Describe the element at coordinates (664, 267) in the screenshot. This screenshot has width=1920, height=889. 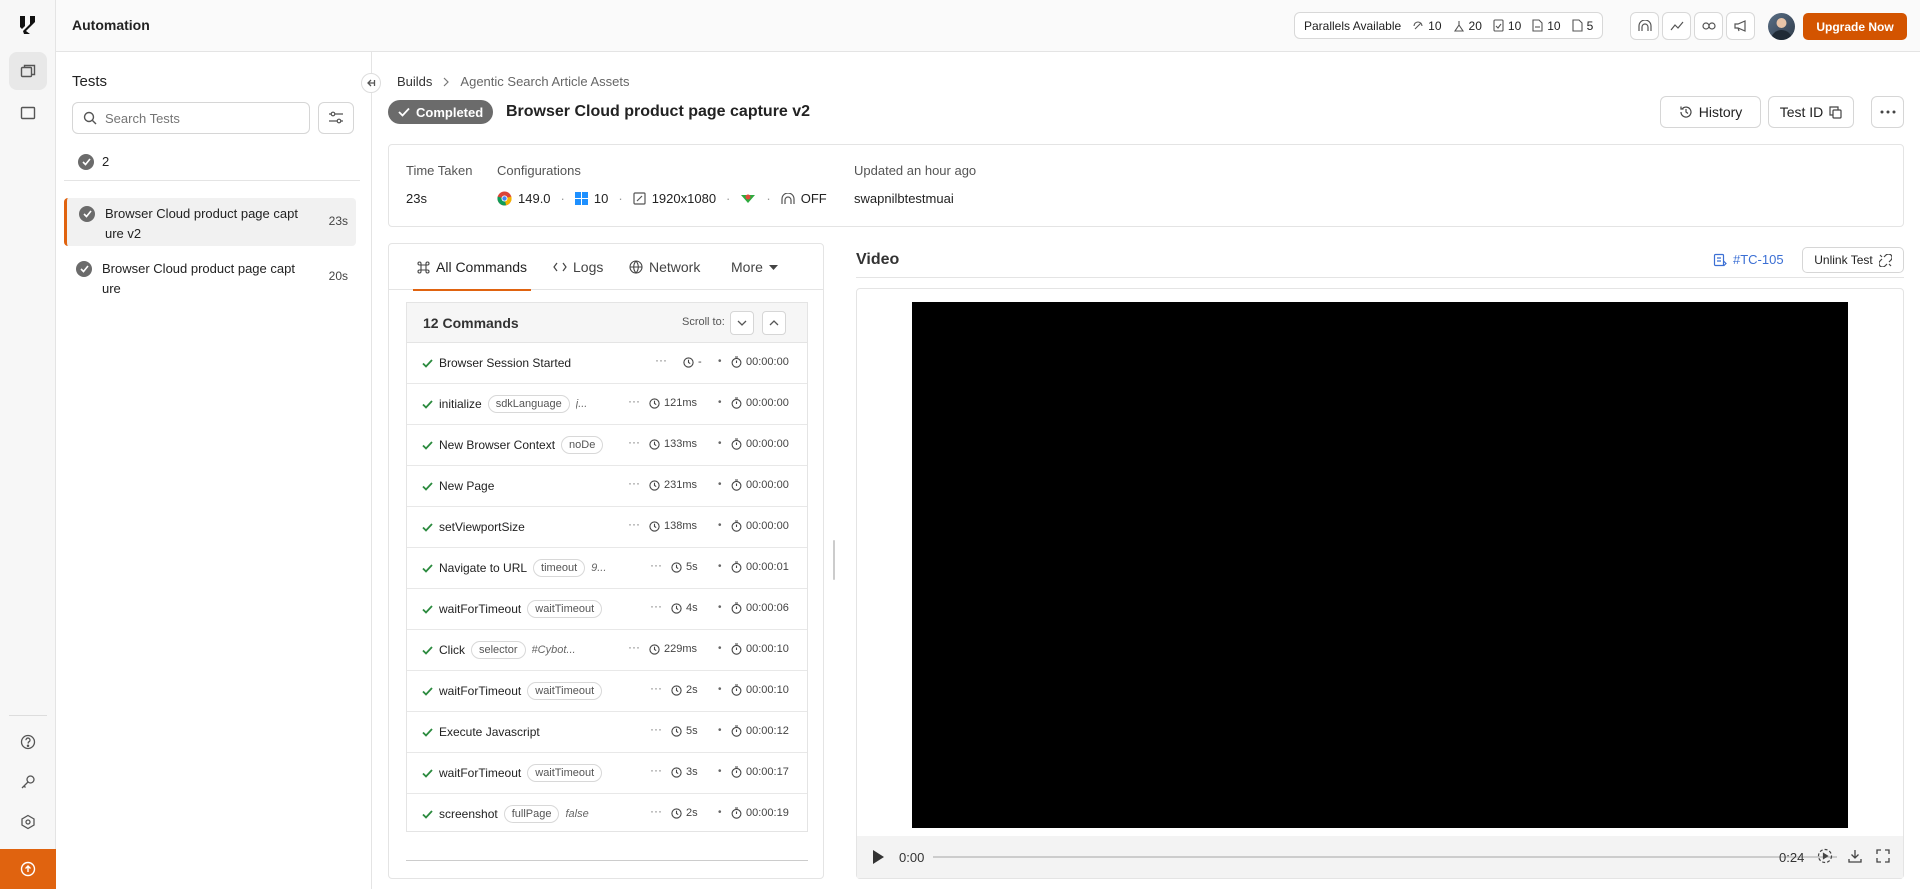
I see `tab-network: Network` at that location.